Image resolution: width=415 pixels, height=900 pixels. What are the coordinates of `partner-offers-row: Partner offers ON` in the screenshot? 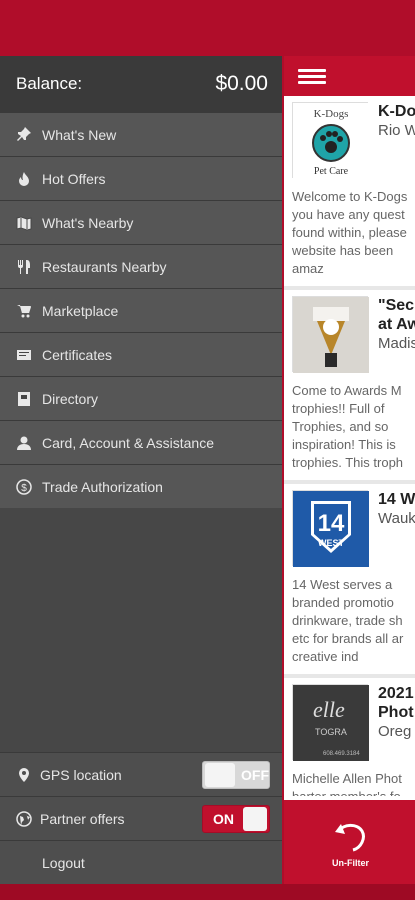 It's located at (141, 818).